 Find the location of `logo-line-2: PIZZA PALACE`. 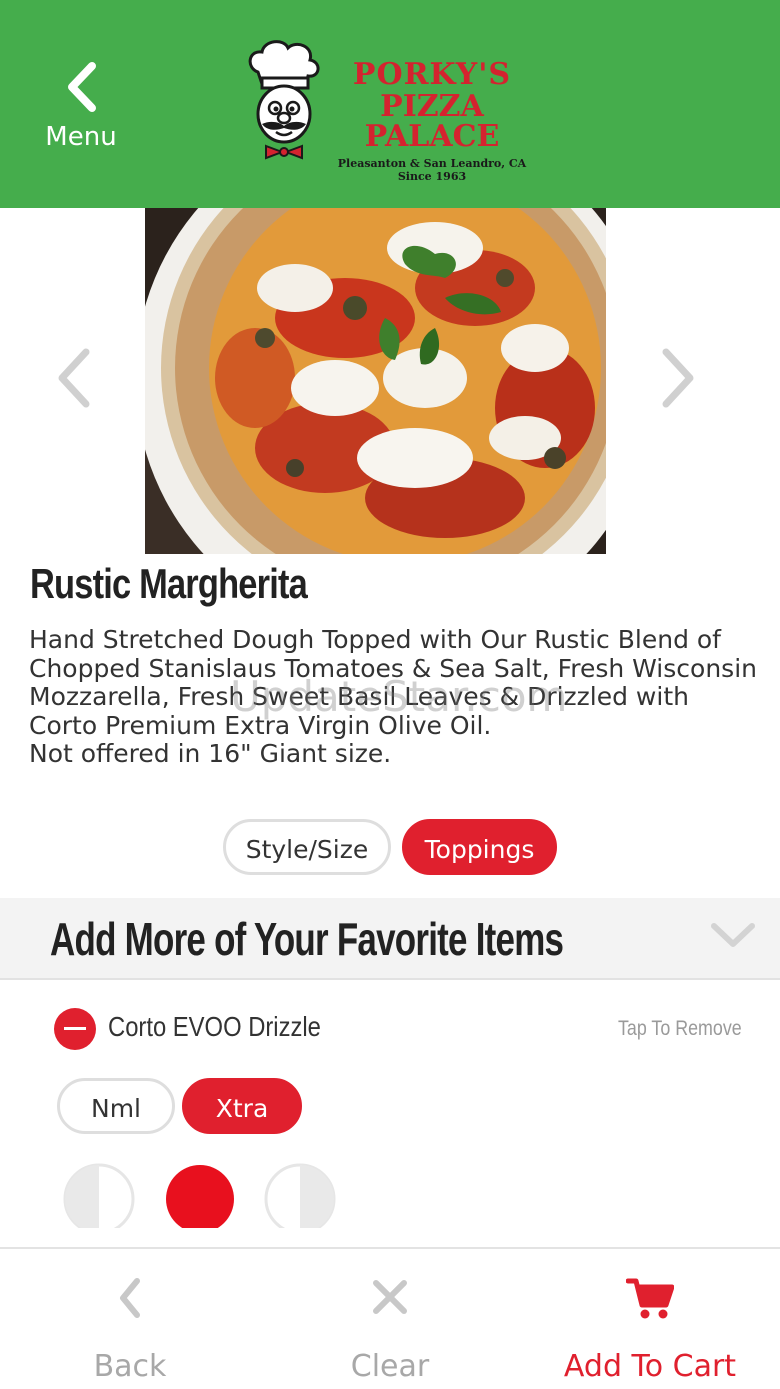

logo-line-2: PIZZA PALACE is located at coordinates (432, 121).